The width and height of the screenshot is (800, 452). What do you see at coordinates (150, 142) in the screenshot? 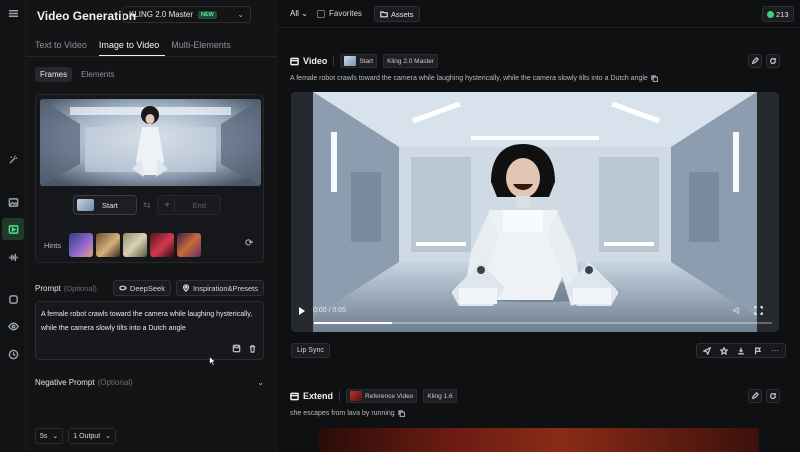
I see `start-frame-image` at bounding box center [150, 142].